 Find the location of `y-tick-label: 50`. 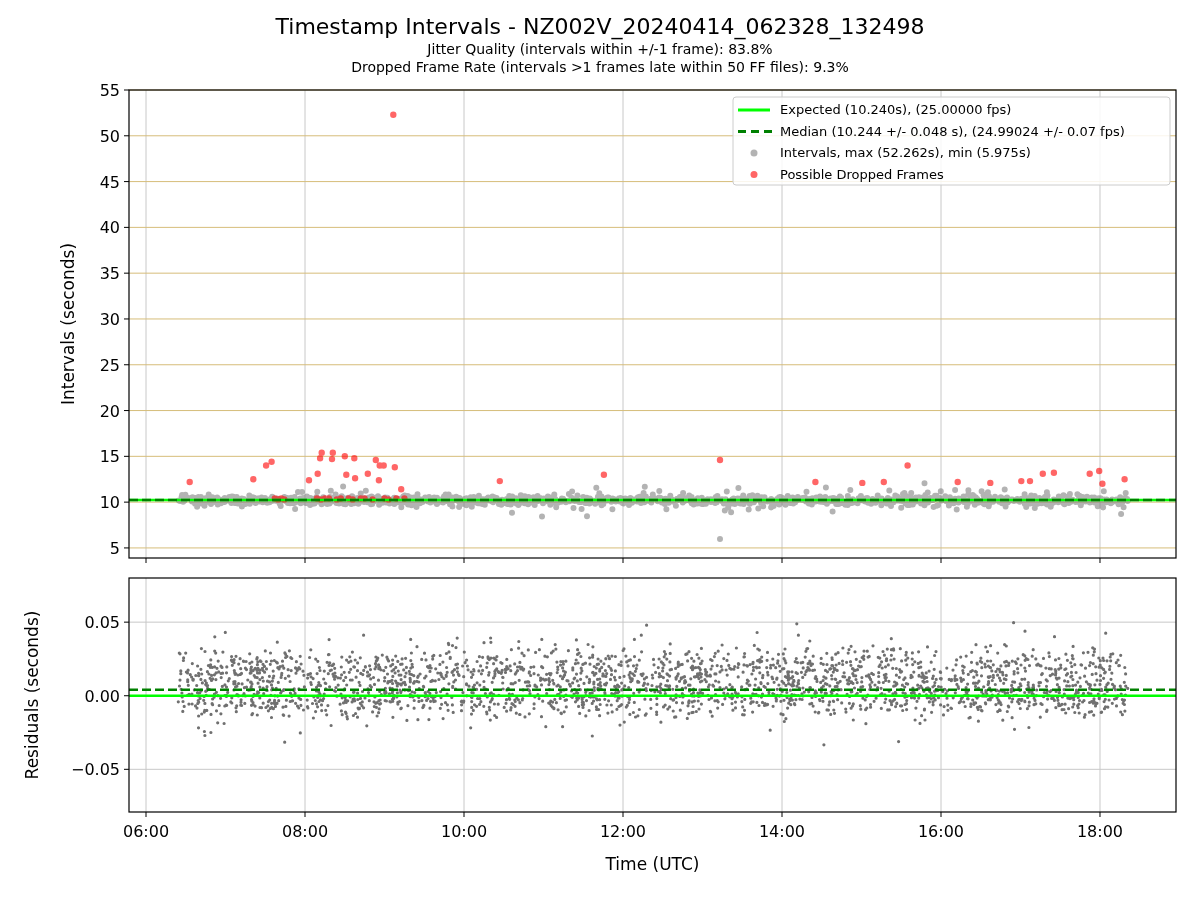

y-tick-label: 50 is located at coordinates (109, 136).